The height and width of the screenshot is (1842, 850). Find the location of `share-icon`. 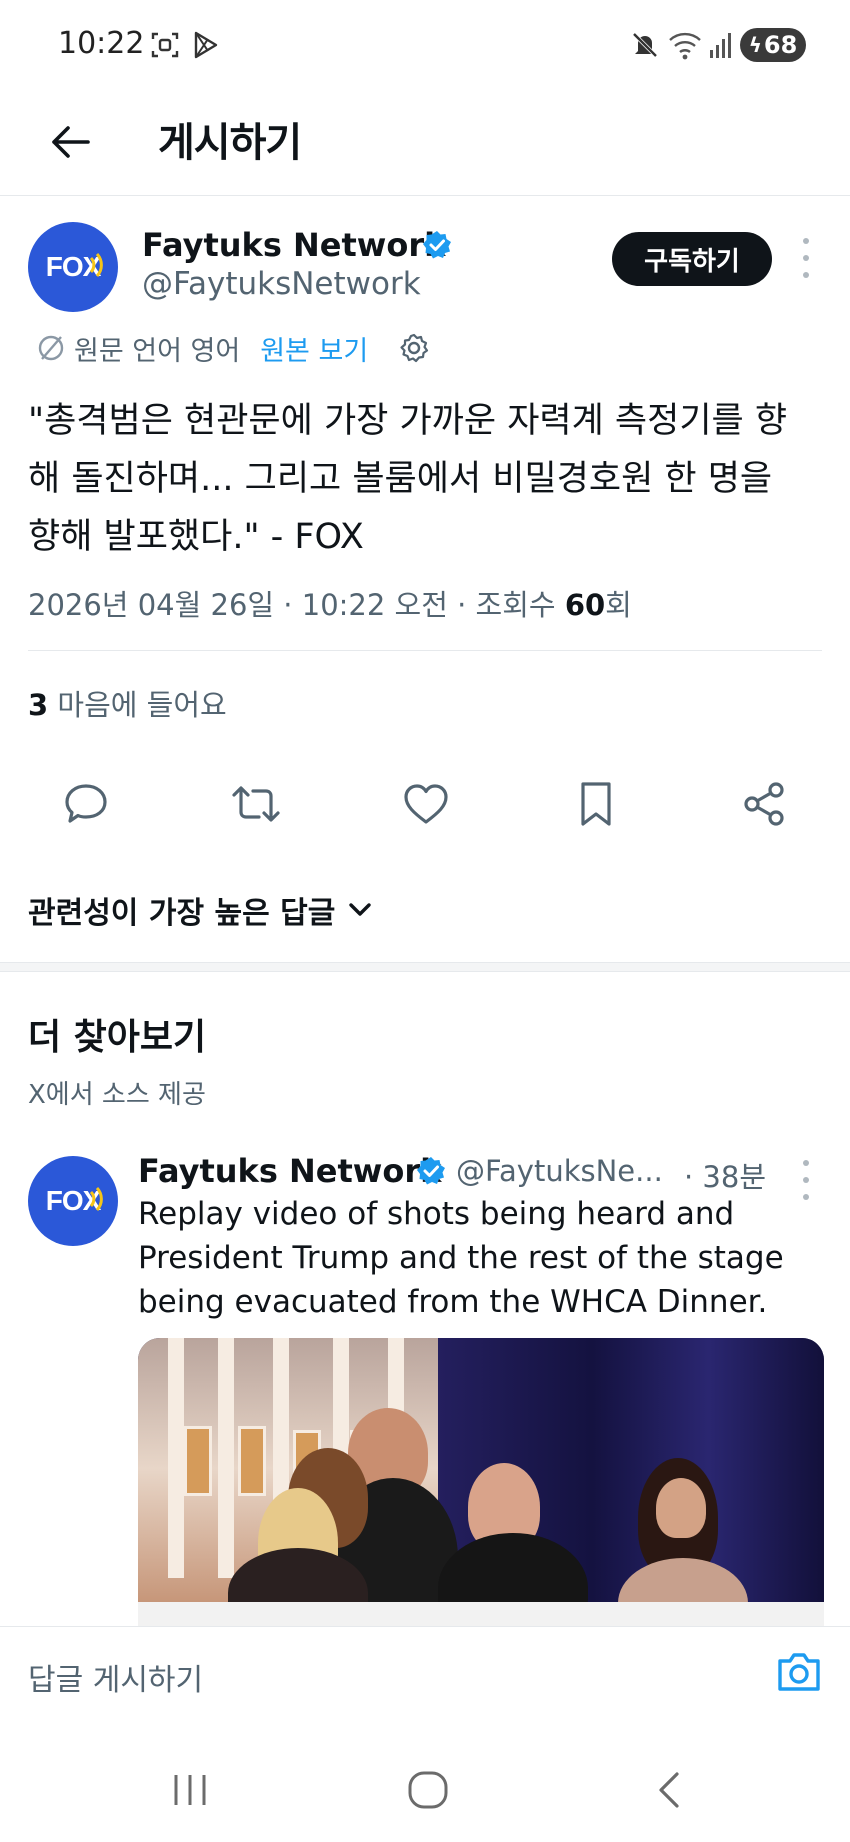

share-icon is located at coordinates (764, 804).